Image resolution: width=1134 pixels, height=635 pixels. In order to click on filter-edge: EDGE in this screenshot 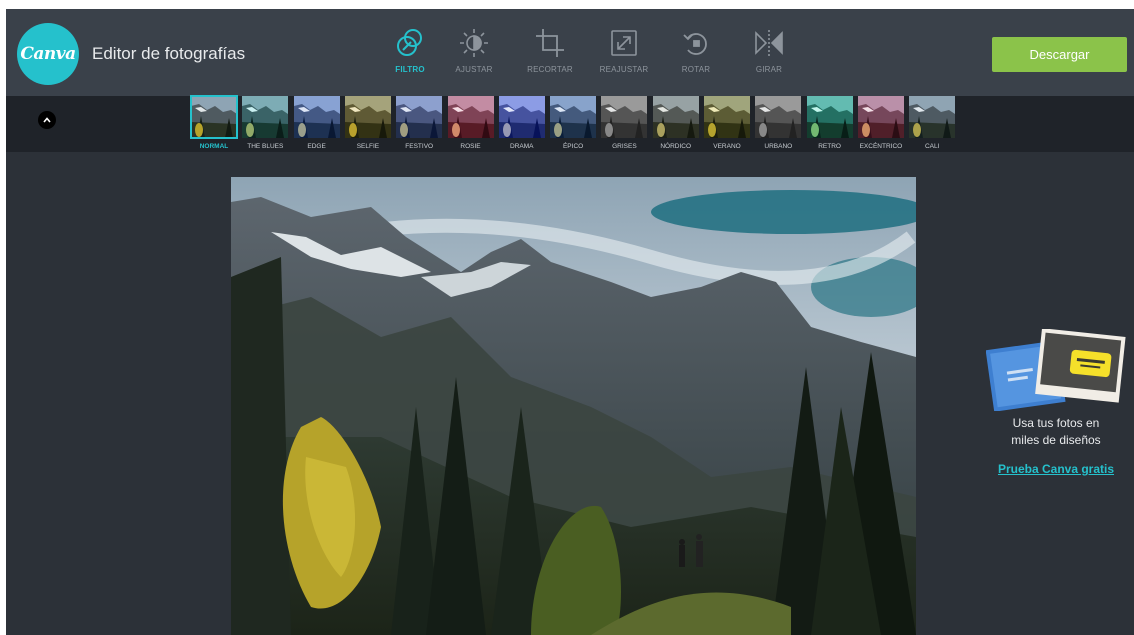, I will do `click(317, 124)`.